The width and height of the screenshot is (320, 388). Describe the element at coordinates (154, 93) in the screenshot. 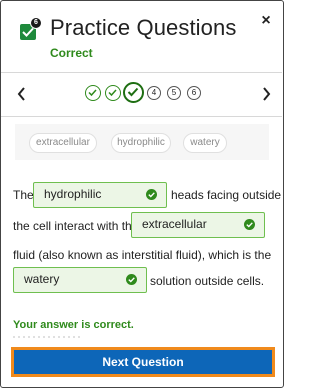

I see `step-4: 4` at that location.